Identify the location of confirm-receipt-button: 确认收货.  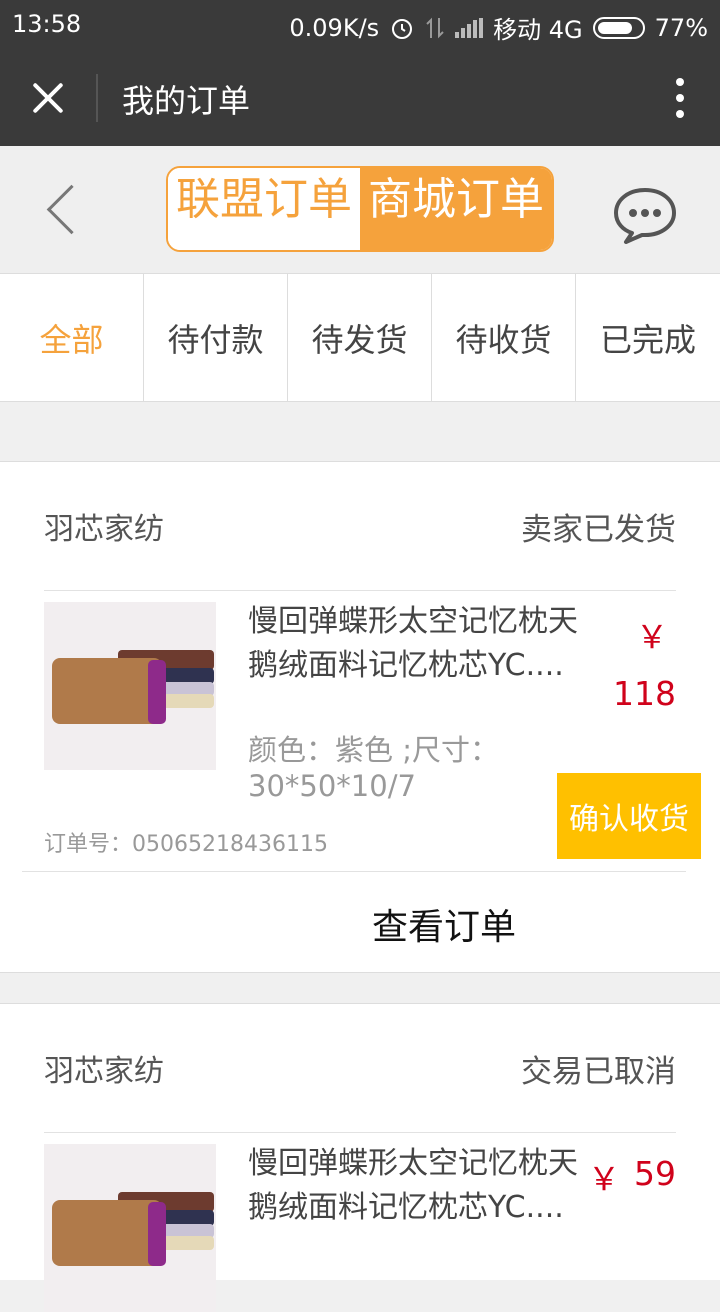
(629, 816).